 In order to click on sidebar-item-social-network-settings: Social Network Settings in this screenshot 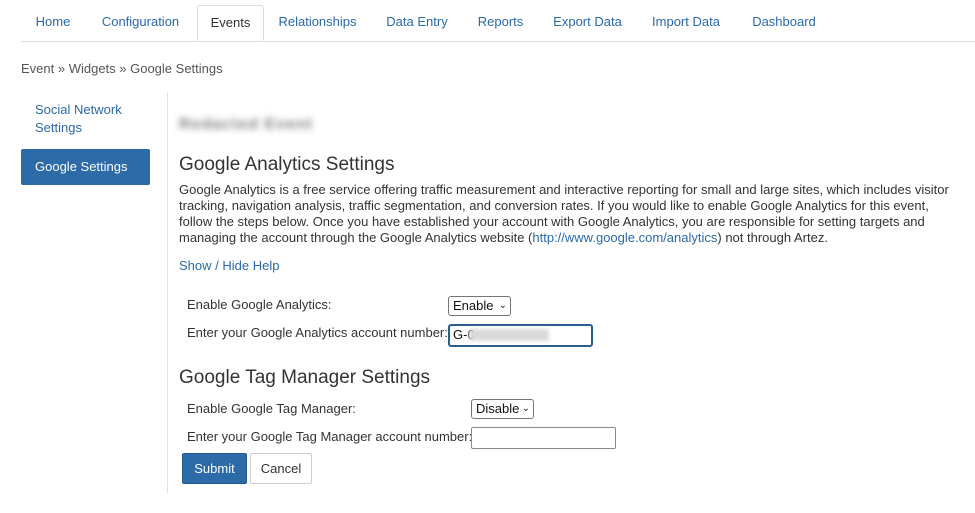, I will do `click(78, 119)`.